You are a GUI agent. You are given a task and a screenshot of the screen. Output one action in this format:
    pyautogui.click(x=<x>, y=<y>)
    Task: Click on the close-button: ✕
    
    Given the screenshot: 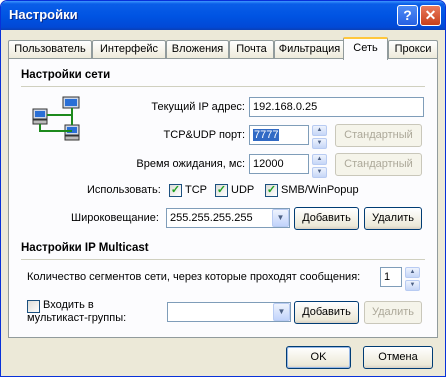 What is the action you would take?
    pyautogui.click(x=430, y=15)
    